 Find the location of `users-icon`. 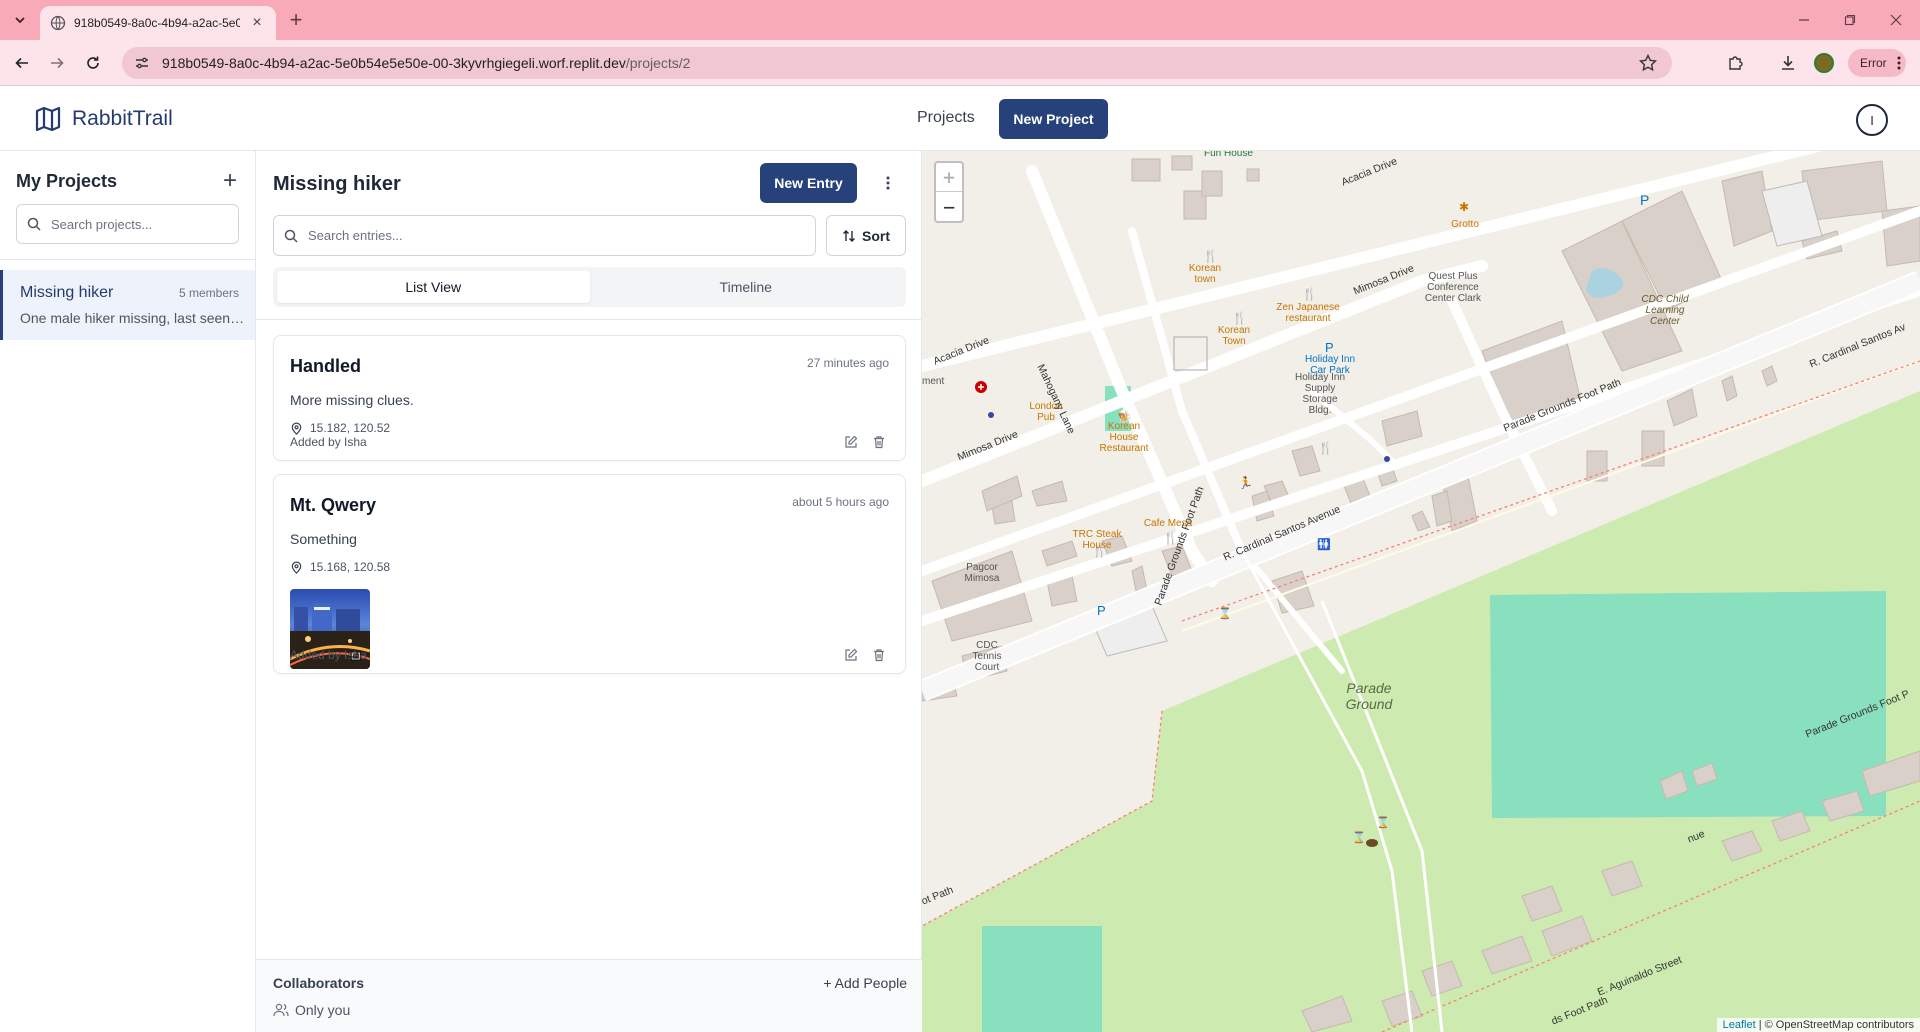

users-icon is located at coordinates (281, 1010).